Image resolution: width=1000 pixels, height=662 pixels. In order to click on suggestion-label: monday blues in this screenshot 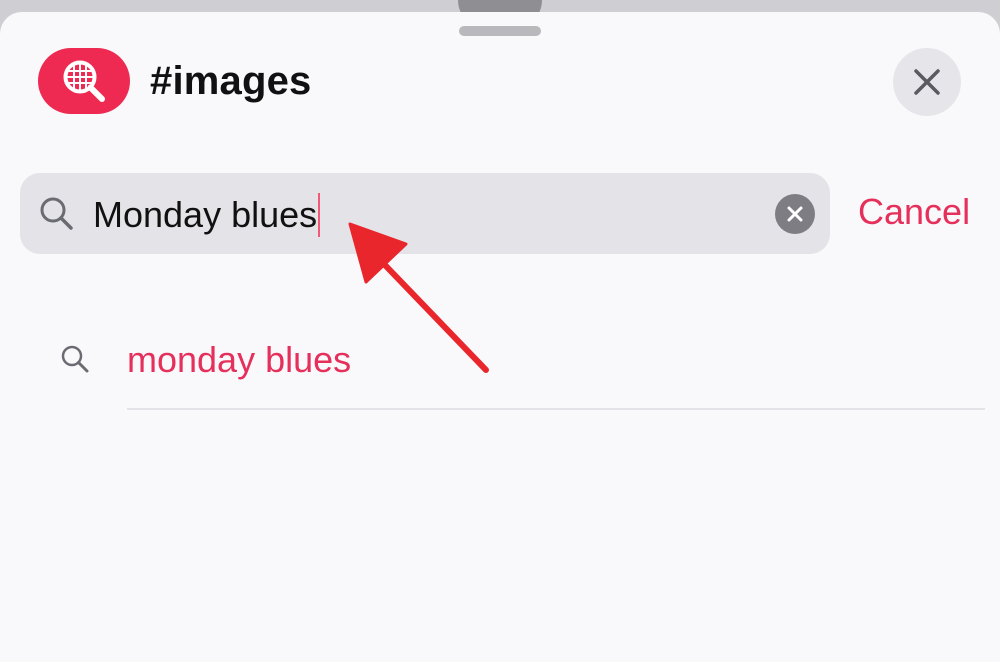, I will do `click(239, 359)`.